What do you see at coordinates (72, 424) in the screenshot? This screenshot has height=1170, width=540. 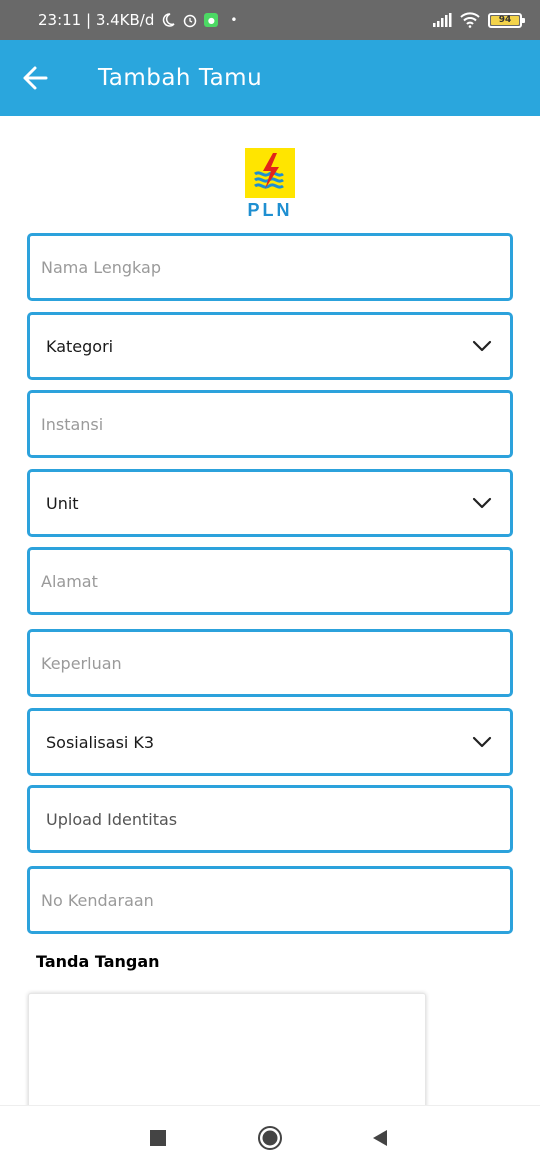 I see `instansi-placeholder: Instansi` at bounding box center [72, 424].